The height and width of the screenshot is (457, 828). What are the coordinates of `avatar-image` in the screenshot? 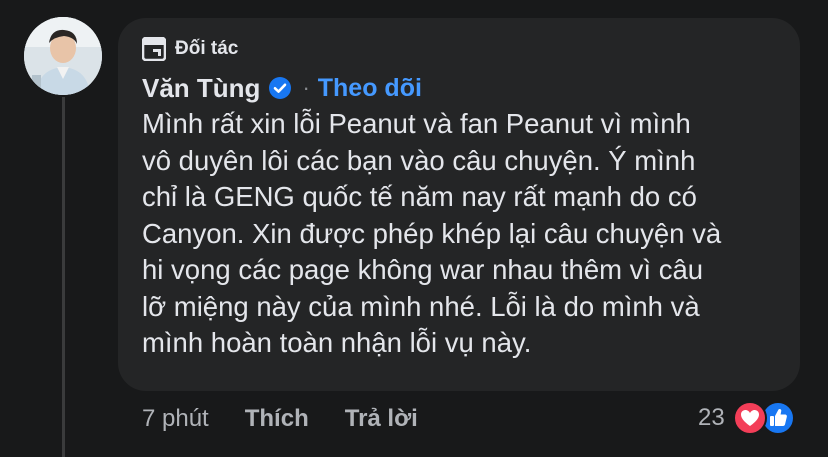 It's located at (63, 56).